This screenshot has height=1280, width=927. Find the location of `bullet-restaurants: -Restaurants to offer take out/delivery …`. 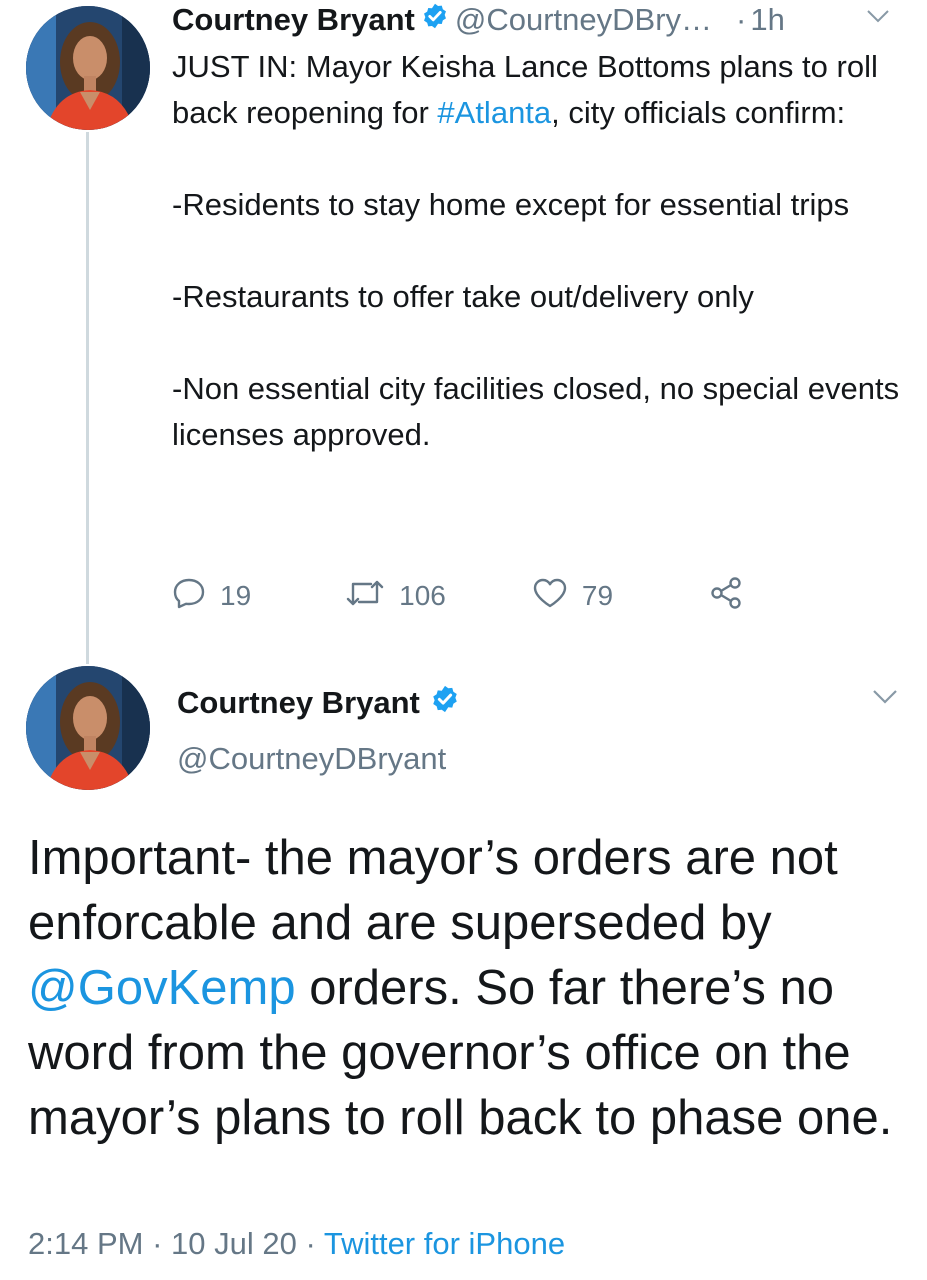

bullet-restaurants: -Restaurants to offer take out/delivery … is located at coordinates (463, 296).